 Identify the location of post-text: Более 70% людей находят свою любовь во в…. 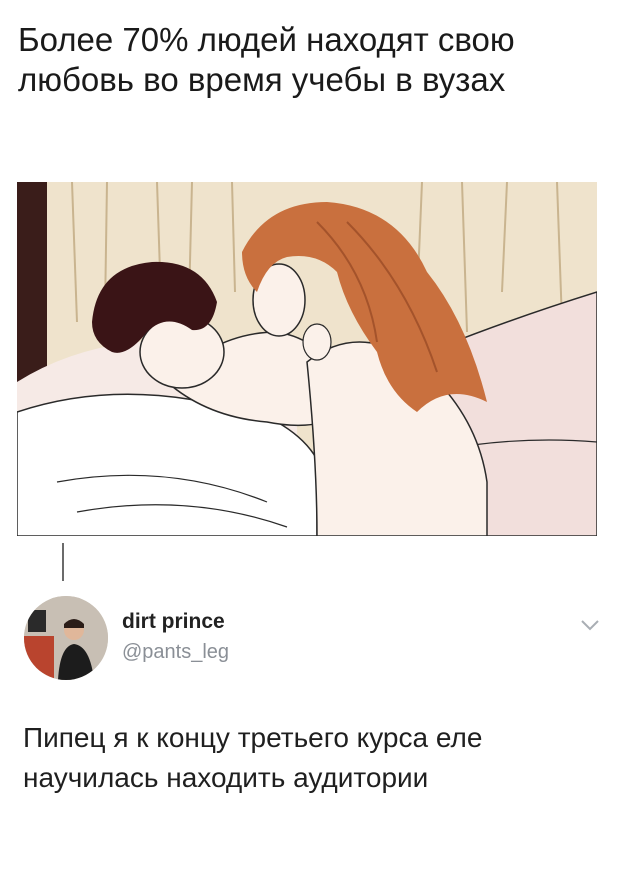
(266, 59).